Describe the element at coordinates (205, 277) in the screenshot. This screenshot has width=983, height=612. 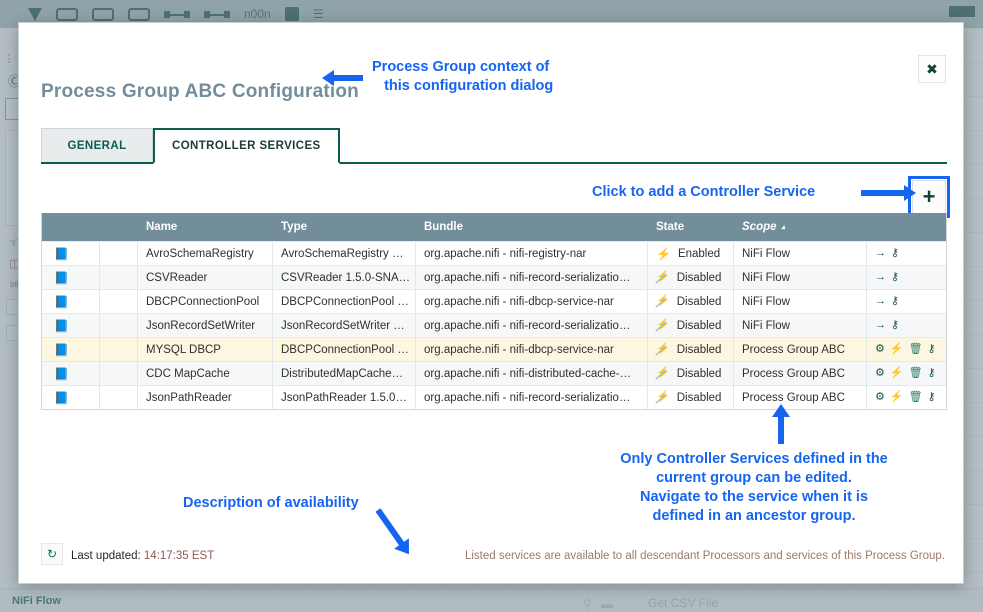
I see `cell-name: CSVReader` at that location.